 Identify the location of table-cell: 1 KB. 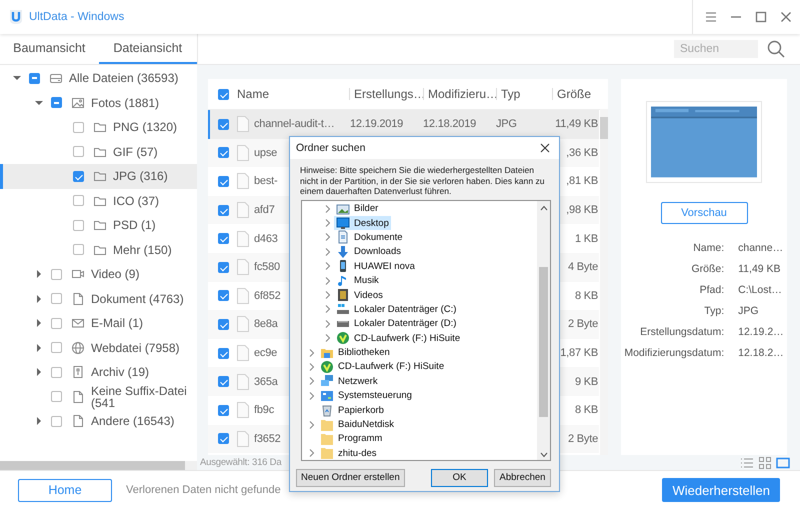
(586, 238).